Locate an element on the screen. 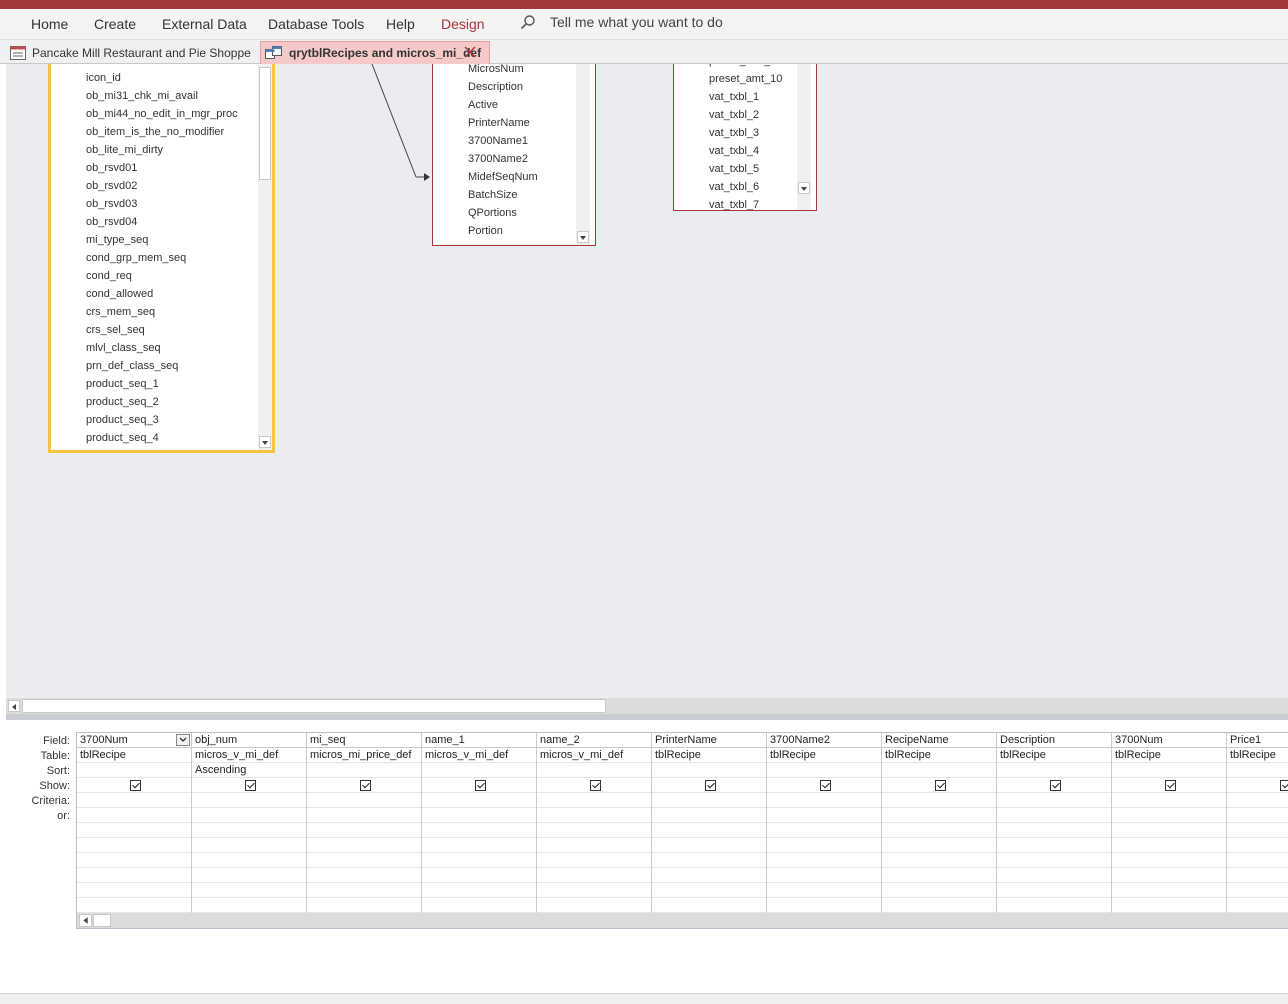 The width and height of the screenshot is (1288, 1004). table-scrollbar is located at coordinates (583, 154).